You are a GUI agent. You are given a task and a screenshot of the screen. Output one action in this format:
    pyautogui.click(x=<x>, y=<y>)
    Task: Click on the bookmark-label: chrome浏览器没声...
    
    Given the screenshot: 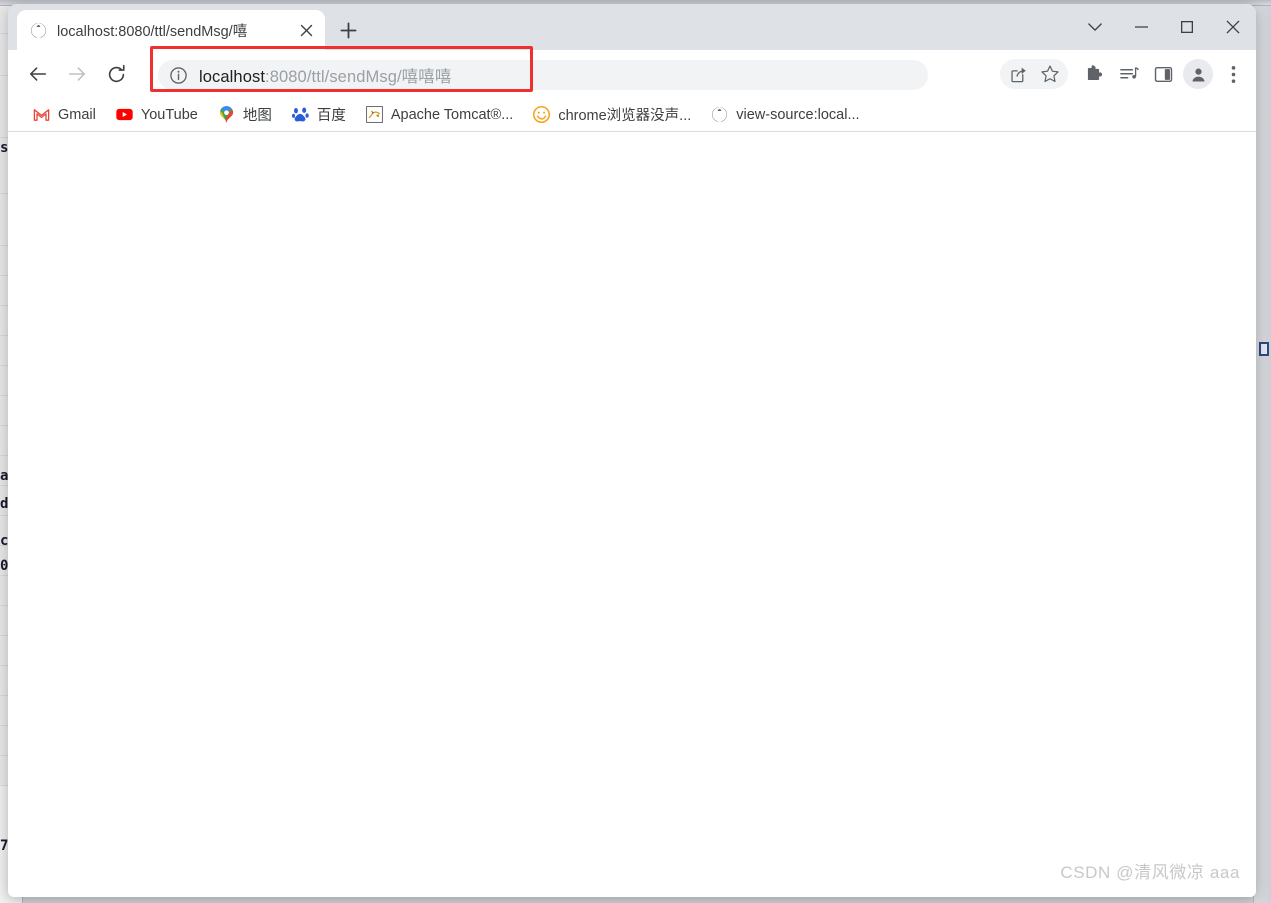 What is the action you would take?
    pyautogui.click(x=625, y=116)
    